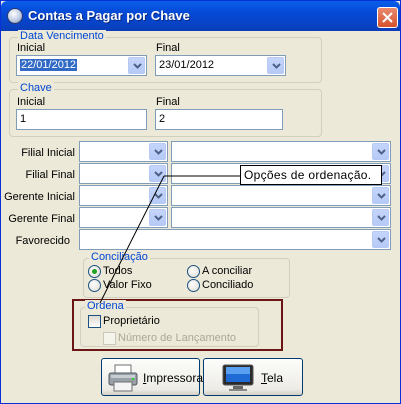 The image size is (401, 404). I want to click on impressora-label: Impressora, so click(173, 378).